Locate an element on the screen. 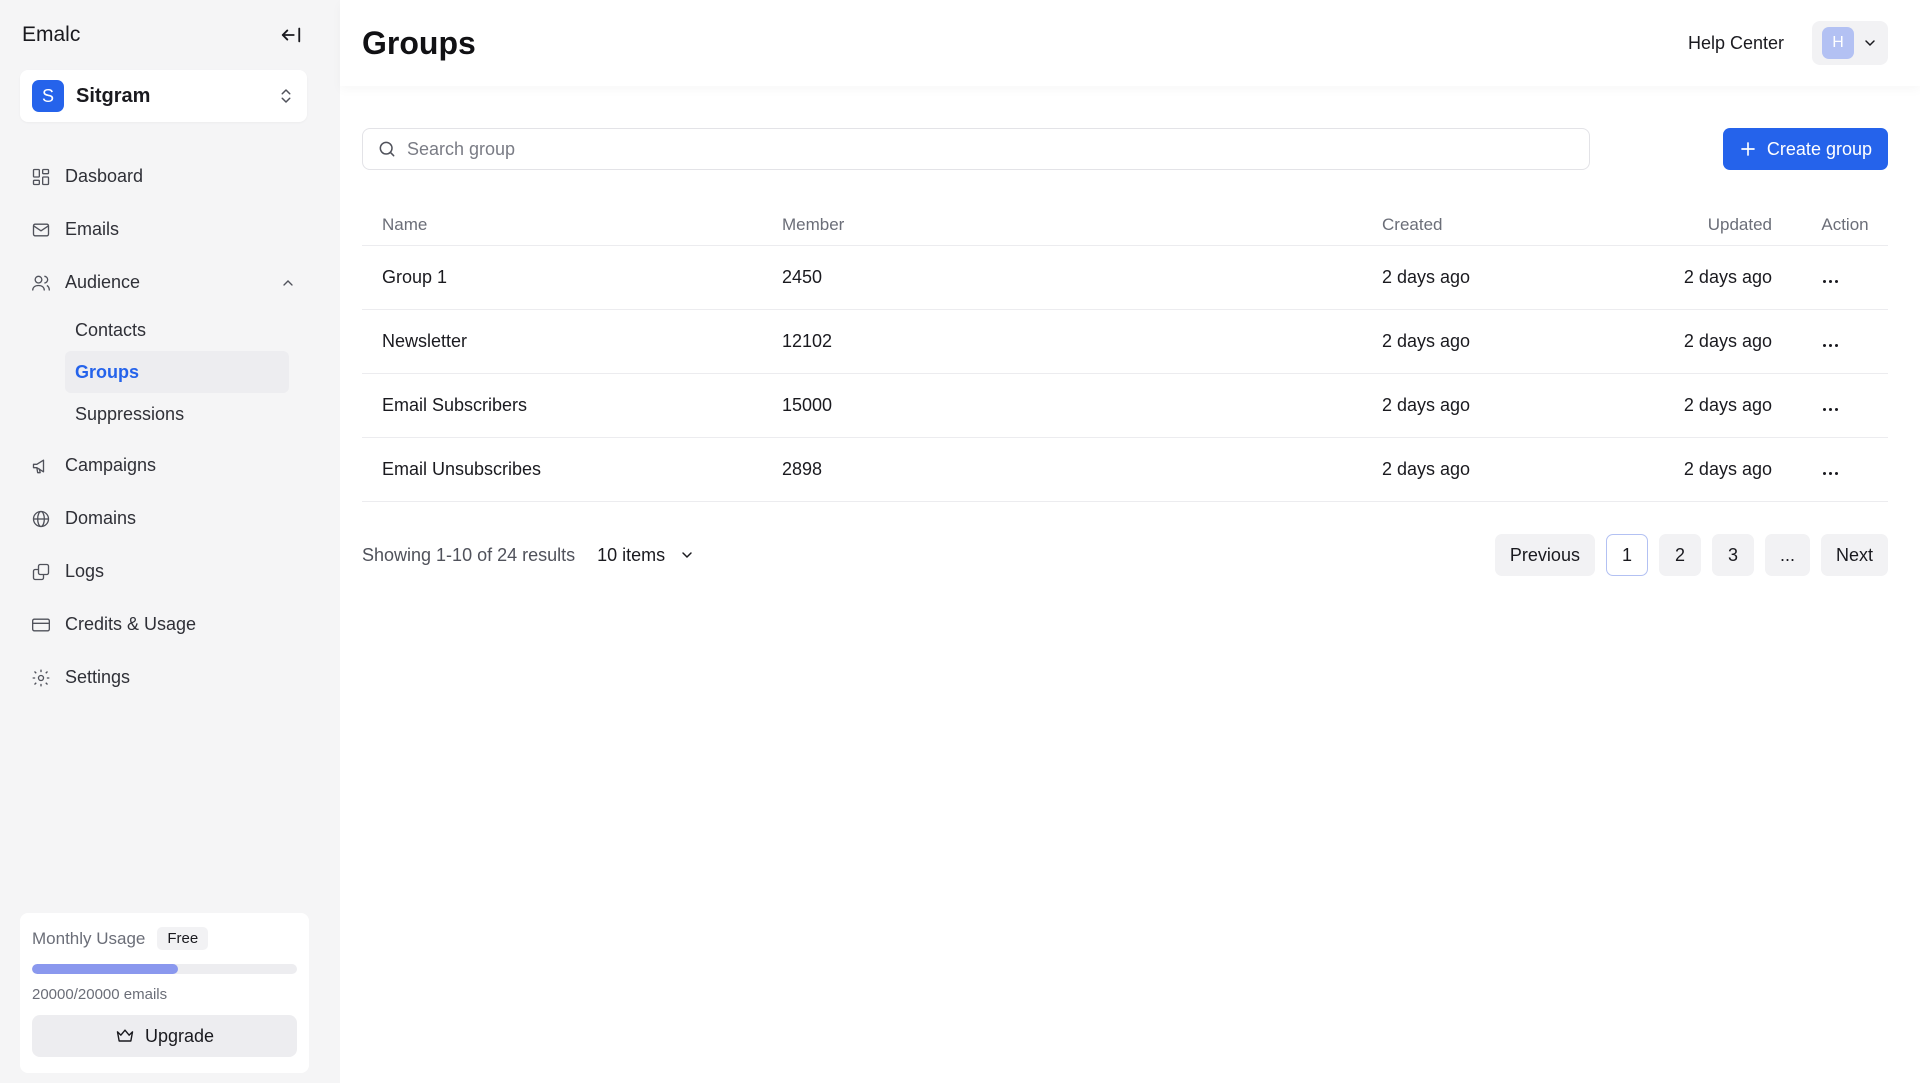  search-box is located at coordinates (976, 149).